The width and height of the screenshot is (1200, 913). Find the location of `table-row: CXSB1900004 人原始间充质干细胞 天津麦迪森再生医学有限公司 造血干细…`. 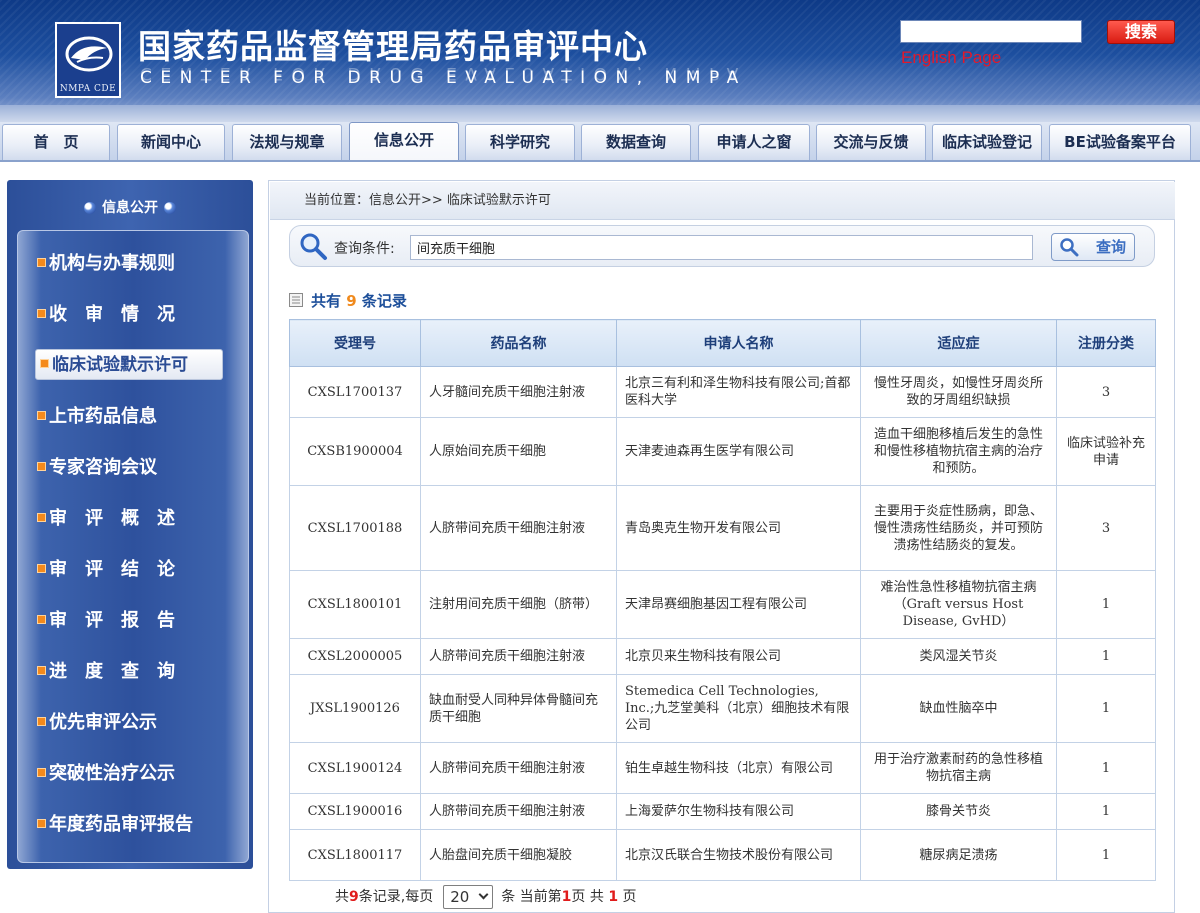

table-row: CXSB1900004 人原始间充质干细胞 天津麦迪森再生医学有限公司 造血干细… is located at coordinates (722, 451).